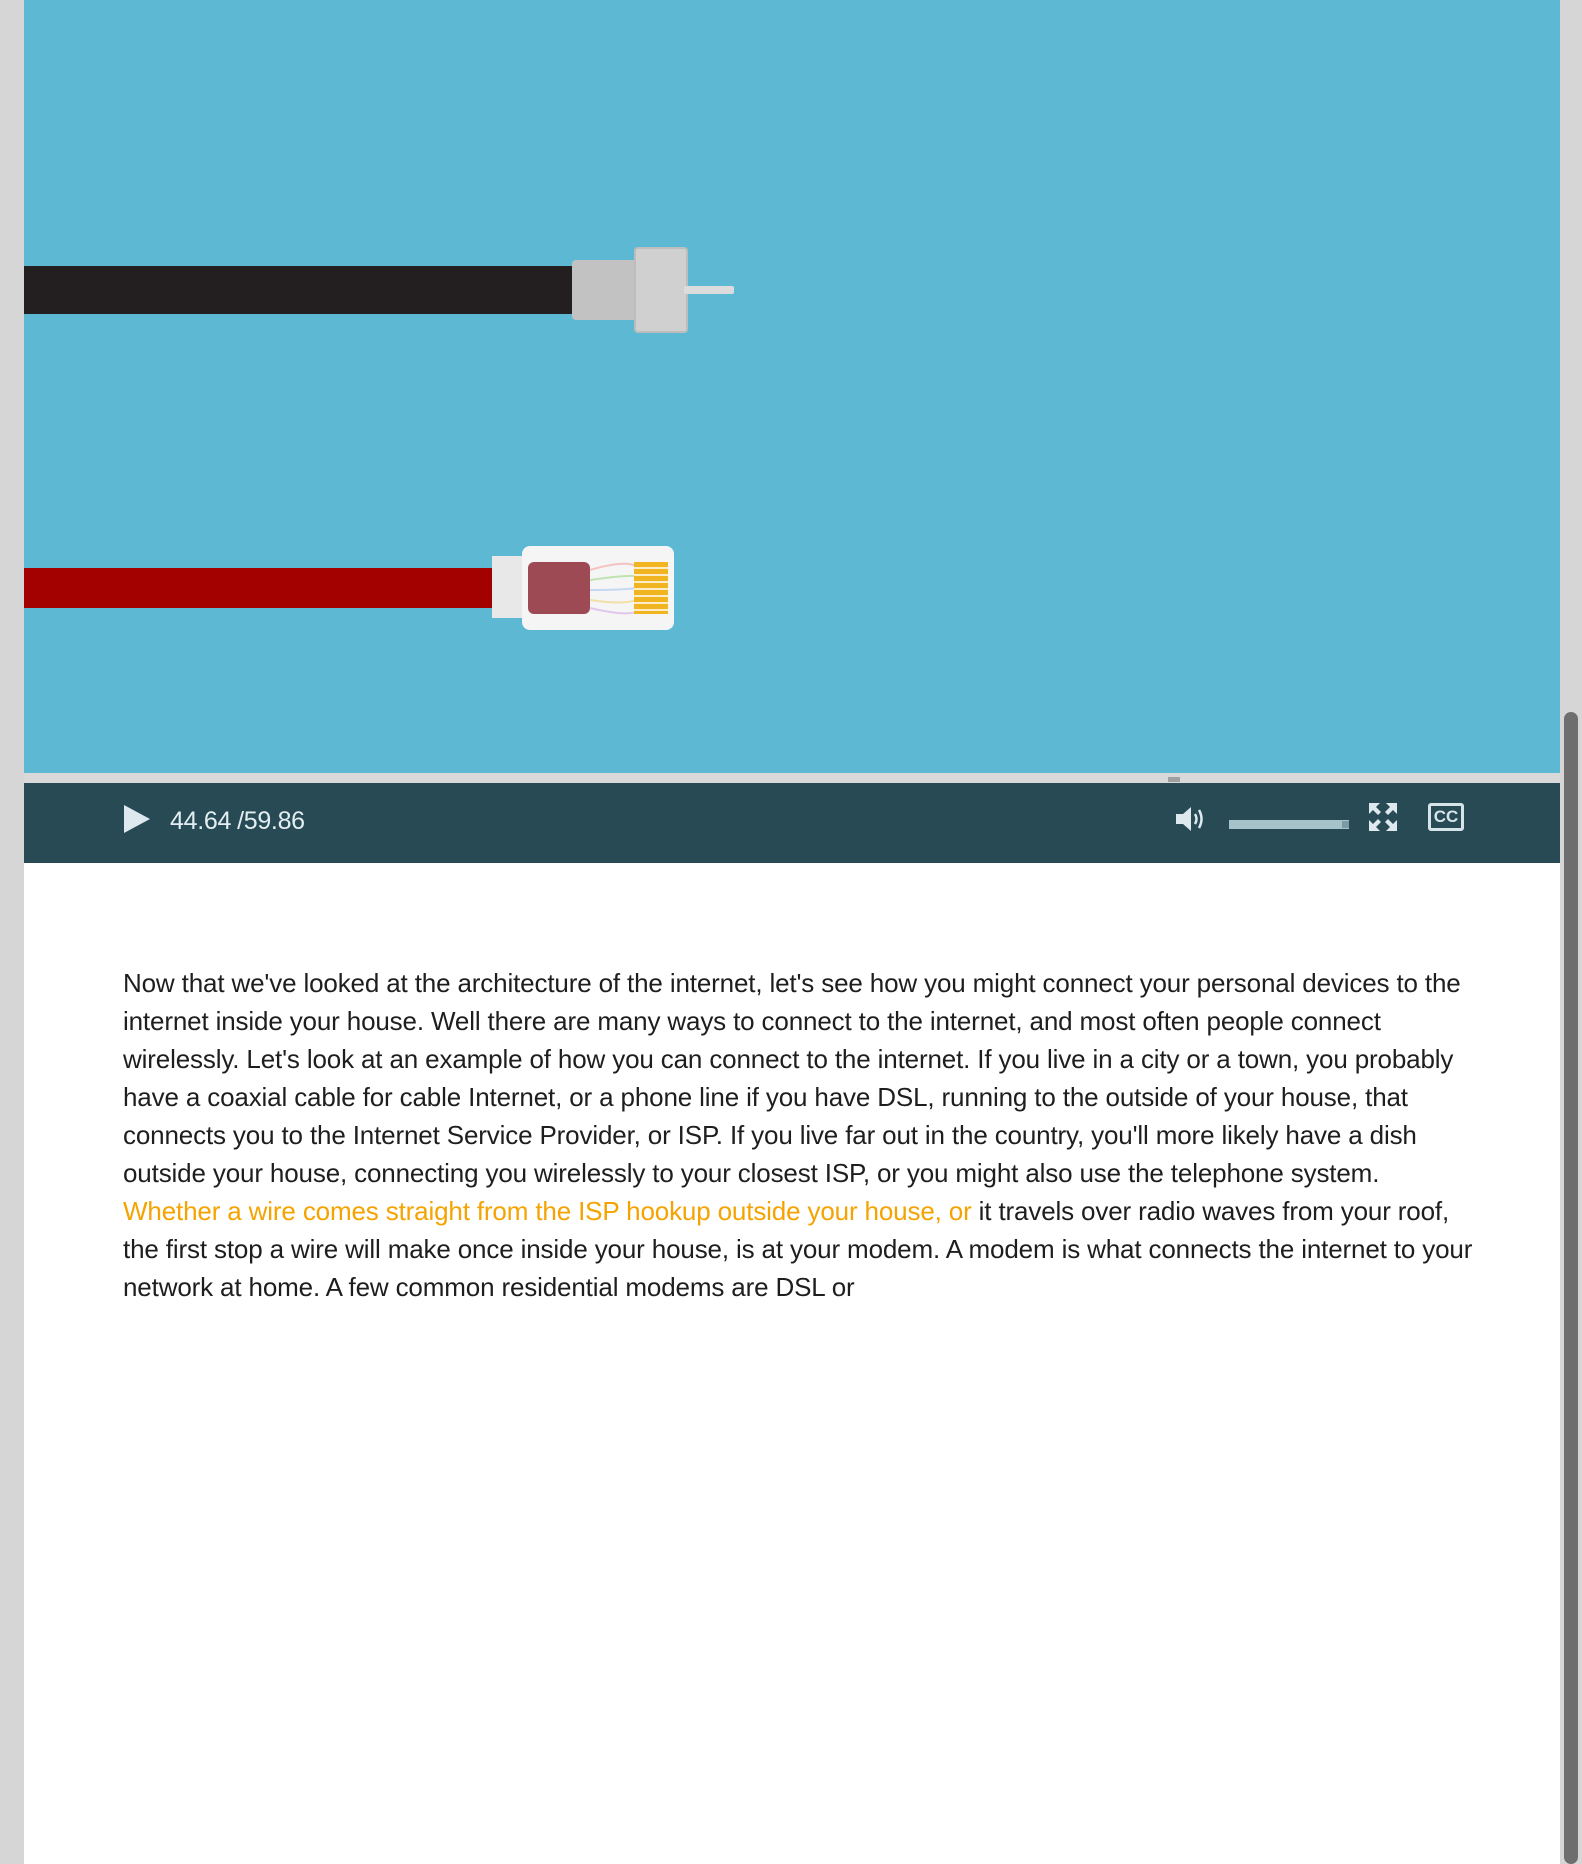  What do you see at coordinates (379, 290) in the screenshot?
I see `coaxial-cable-image` at bounding box center [379, 290].